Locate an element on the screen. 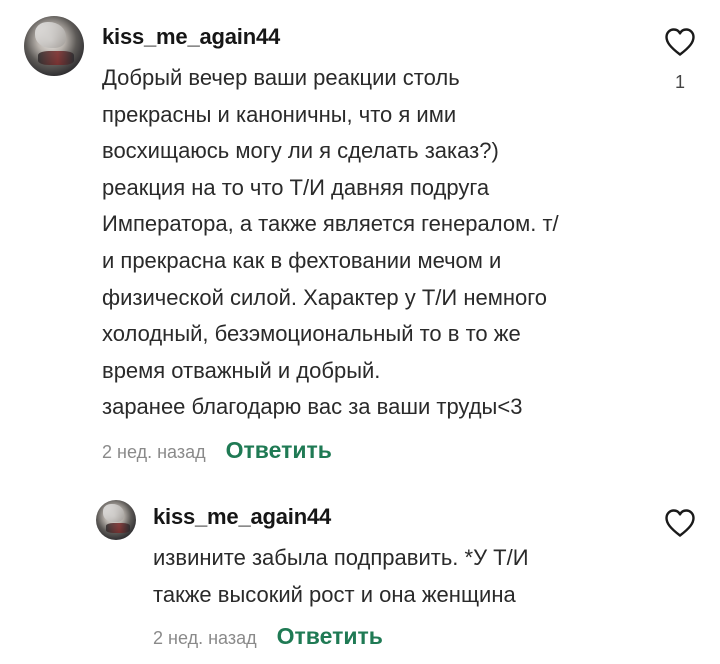 Image resolution: width=720 pixels, height=664 pixels. comment-text-line: холодный, безэмоциональный то в то же is located at coordinates (311, 334).